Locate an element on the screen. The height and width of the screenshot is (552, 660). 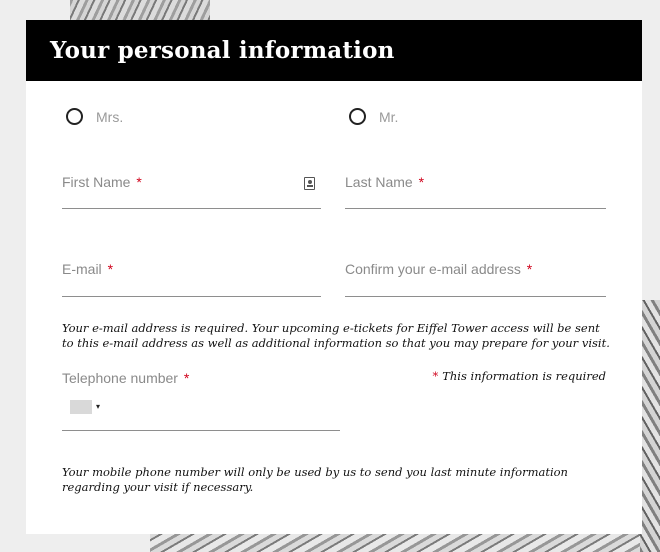
telephone-field: Telephone number * ▾ is located at coordinates (201, 400).